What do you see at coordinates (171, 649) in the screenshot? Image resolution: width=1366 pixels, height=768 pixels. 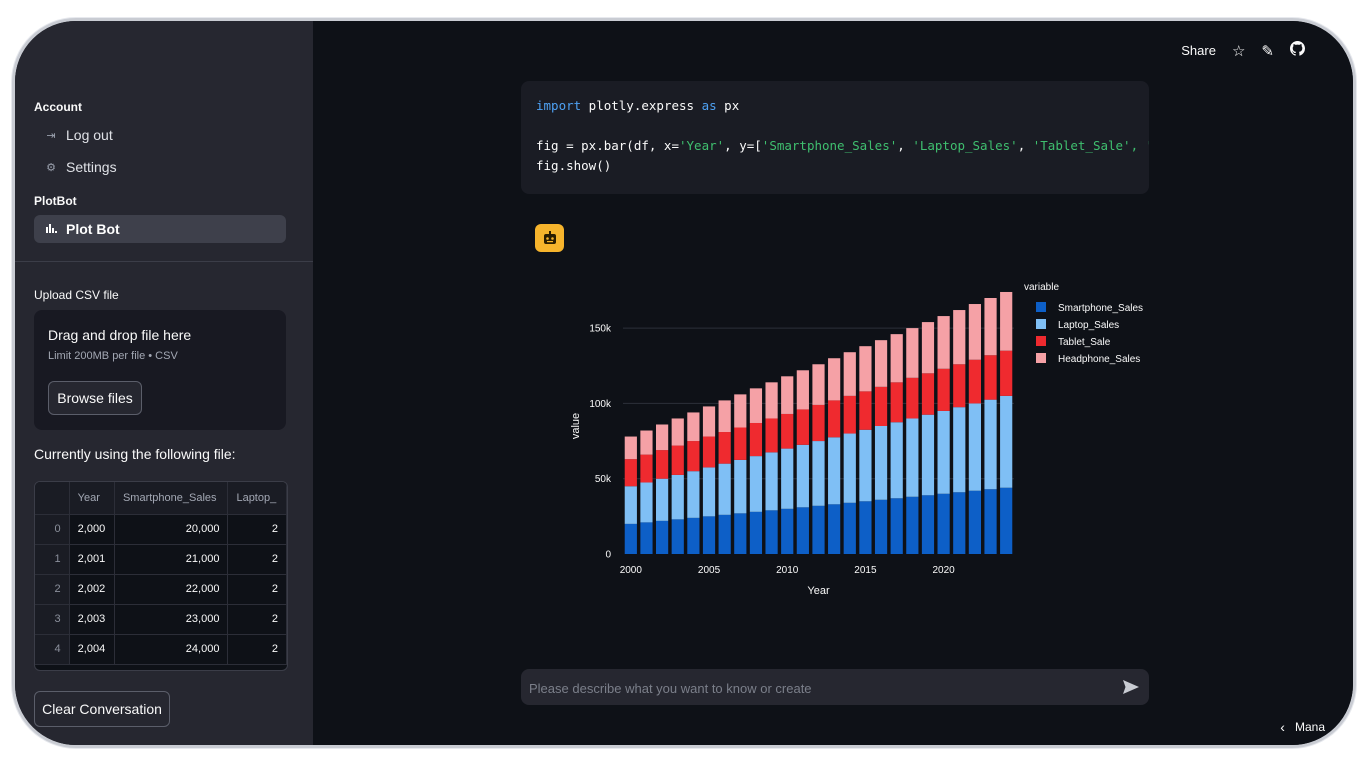 I see `smartphone-cell: 24,000` at bounding box center [171, 649].